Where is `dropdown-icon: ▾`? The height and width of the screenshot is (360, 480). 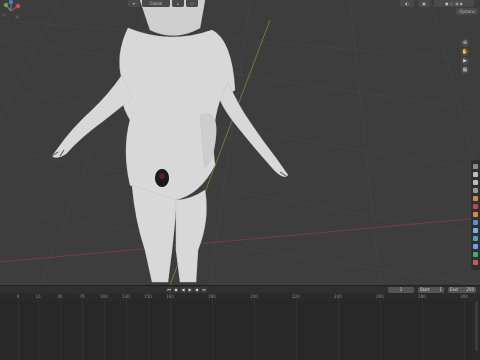 dropdown-icon: ▾ is located at coordinates (133, 3).